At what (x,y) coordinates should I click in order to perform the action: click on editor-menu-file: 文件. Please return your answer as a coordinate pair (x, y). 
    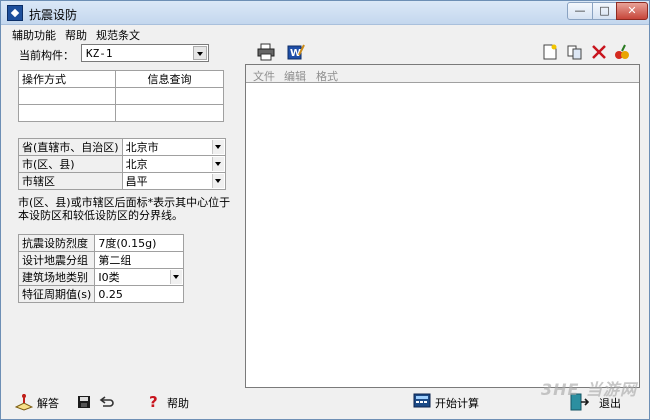
    Looking at the image, I should click on (264, 76).